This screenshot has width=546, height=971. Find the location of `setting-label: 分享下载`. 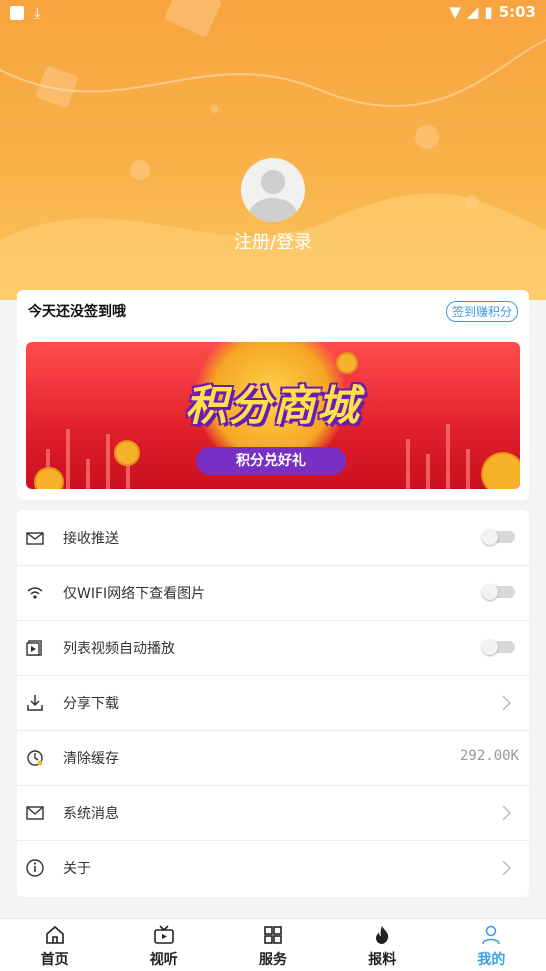

setting-label: 分享下载 is located at coordinates (91, 704).